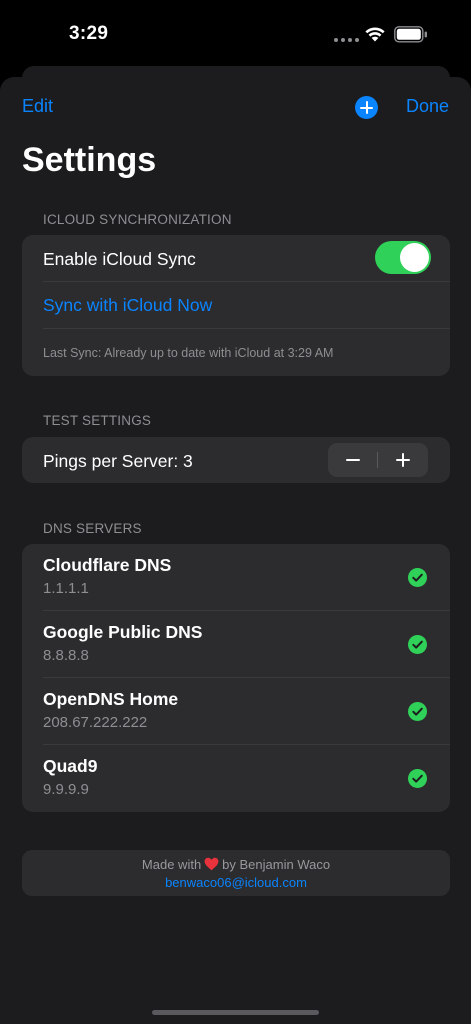  I want to click on dns-server-row: Google Public DNS 8.8.8.8, so click(236, 644).